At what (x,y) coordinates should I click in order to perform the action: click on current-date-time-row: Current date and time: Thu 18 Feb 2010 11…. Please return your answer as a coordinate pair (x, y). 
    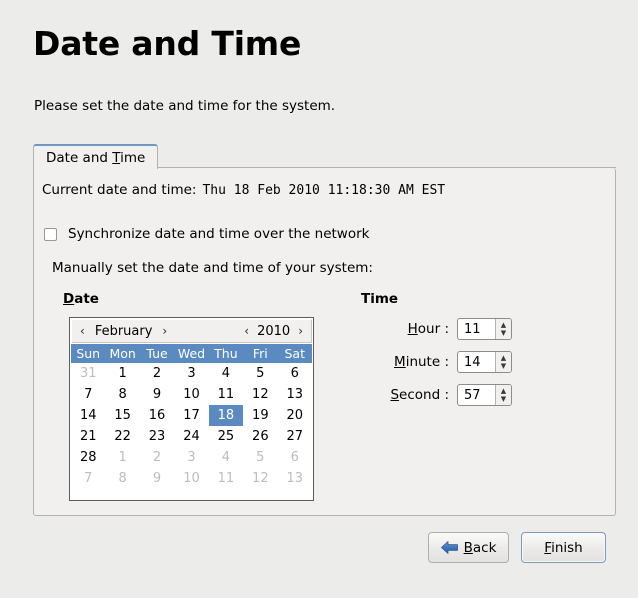
    Looking at the image, I should click on (243, 190).